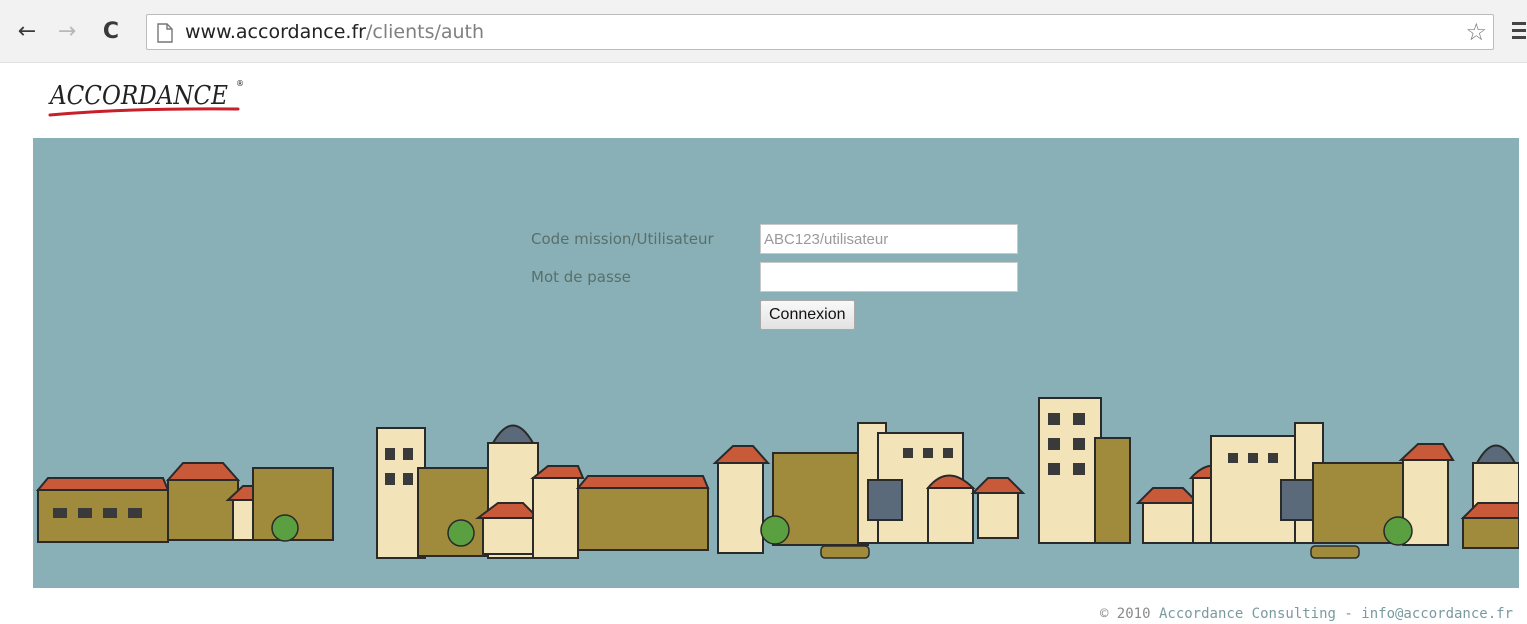 The image size is (1527, 624). What do you see at coordinates (425, 32) in the screenshot?
I see `url-path: /clients/auth` at bounding box center [425, 32].